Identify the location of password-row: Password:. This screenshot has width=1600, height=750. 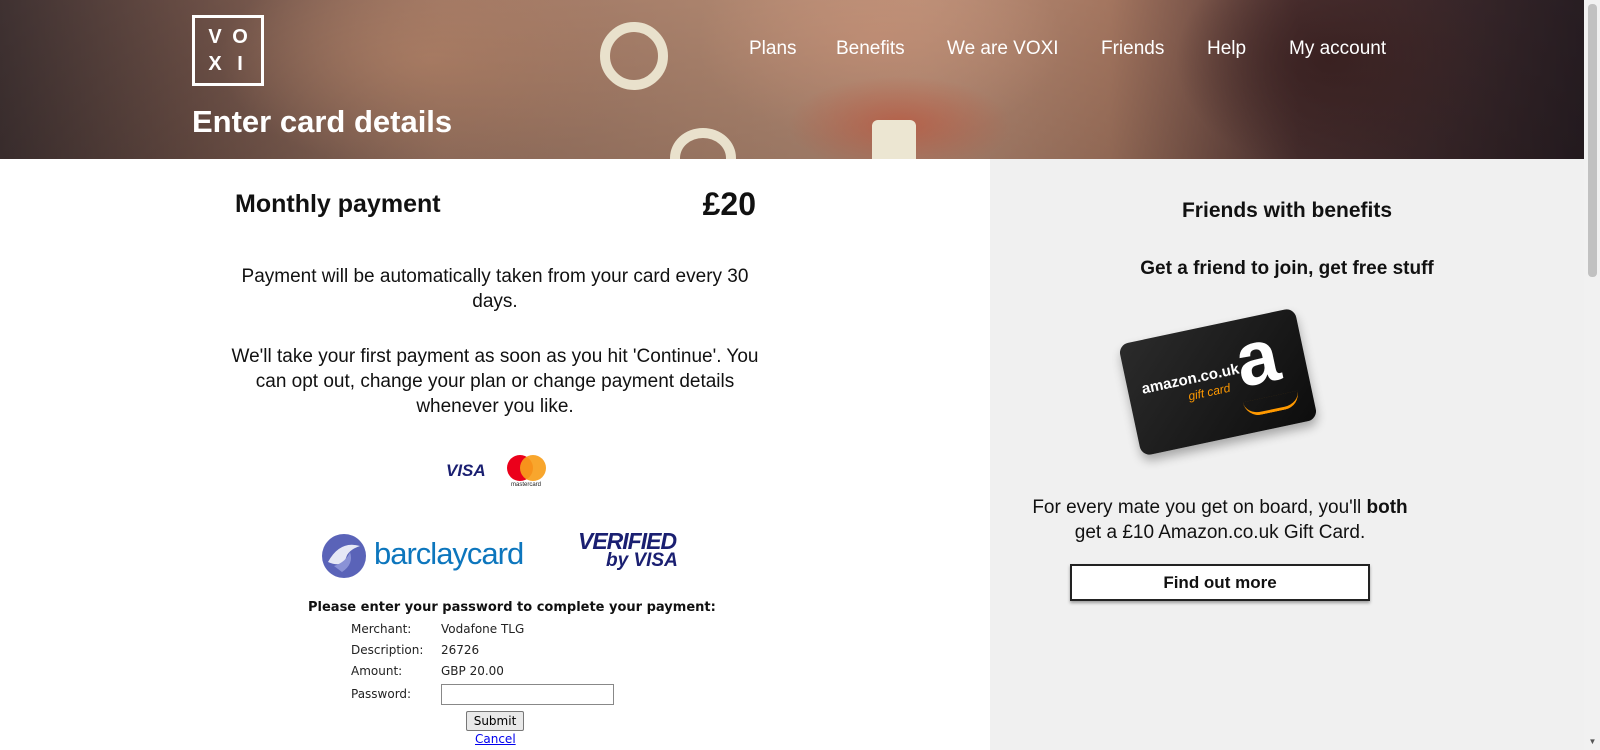
(396, 694).